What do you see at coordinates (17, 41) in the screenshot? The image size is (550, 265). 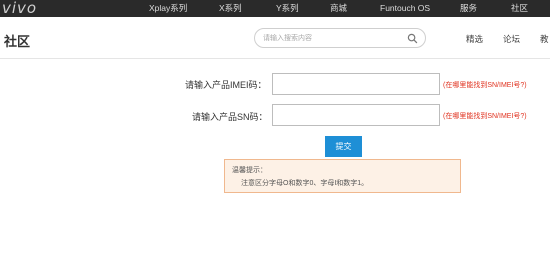 I see `page-title: 社区` at bounding box center [17, 41].